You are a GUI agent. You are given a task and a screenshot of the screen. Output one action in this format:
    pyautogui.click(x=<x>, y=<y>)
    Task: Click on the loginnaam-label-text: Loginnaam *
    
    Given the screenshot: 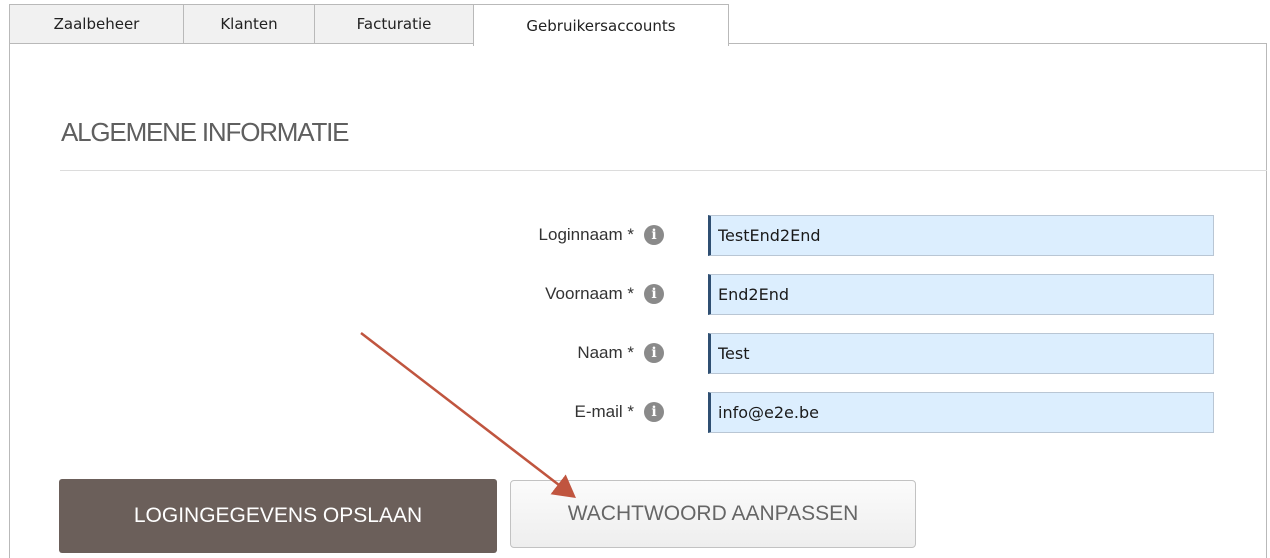 What is the action you would take?
    pyautogui.click(x=586, y=234)
    